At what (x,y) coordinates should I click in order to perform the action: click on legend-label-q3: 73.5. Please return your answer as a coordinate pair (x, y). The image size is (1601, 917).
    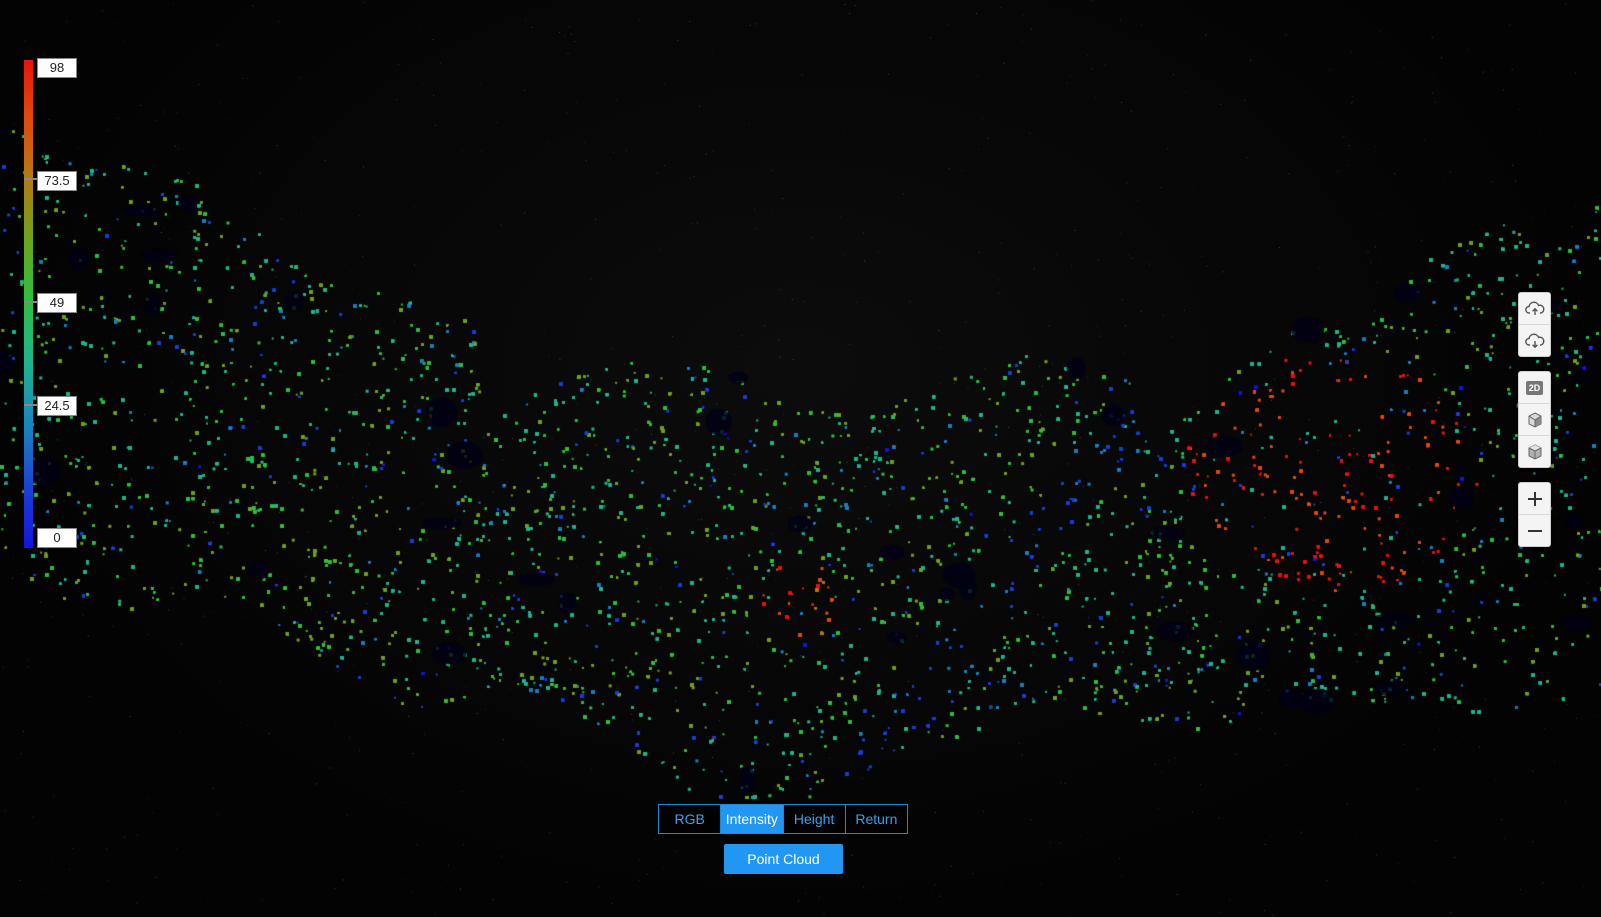
    Looking at the image, I should click on (57, 181).